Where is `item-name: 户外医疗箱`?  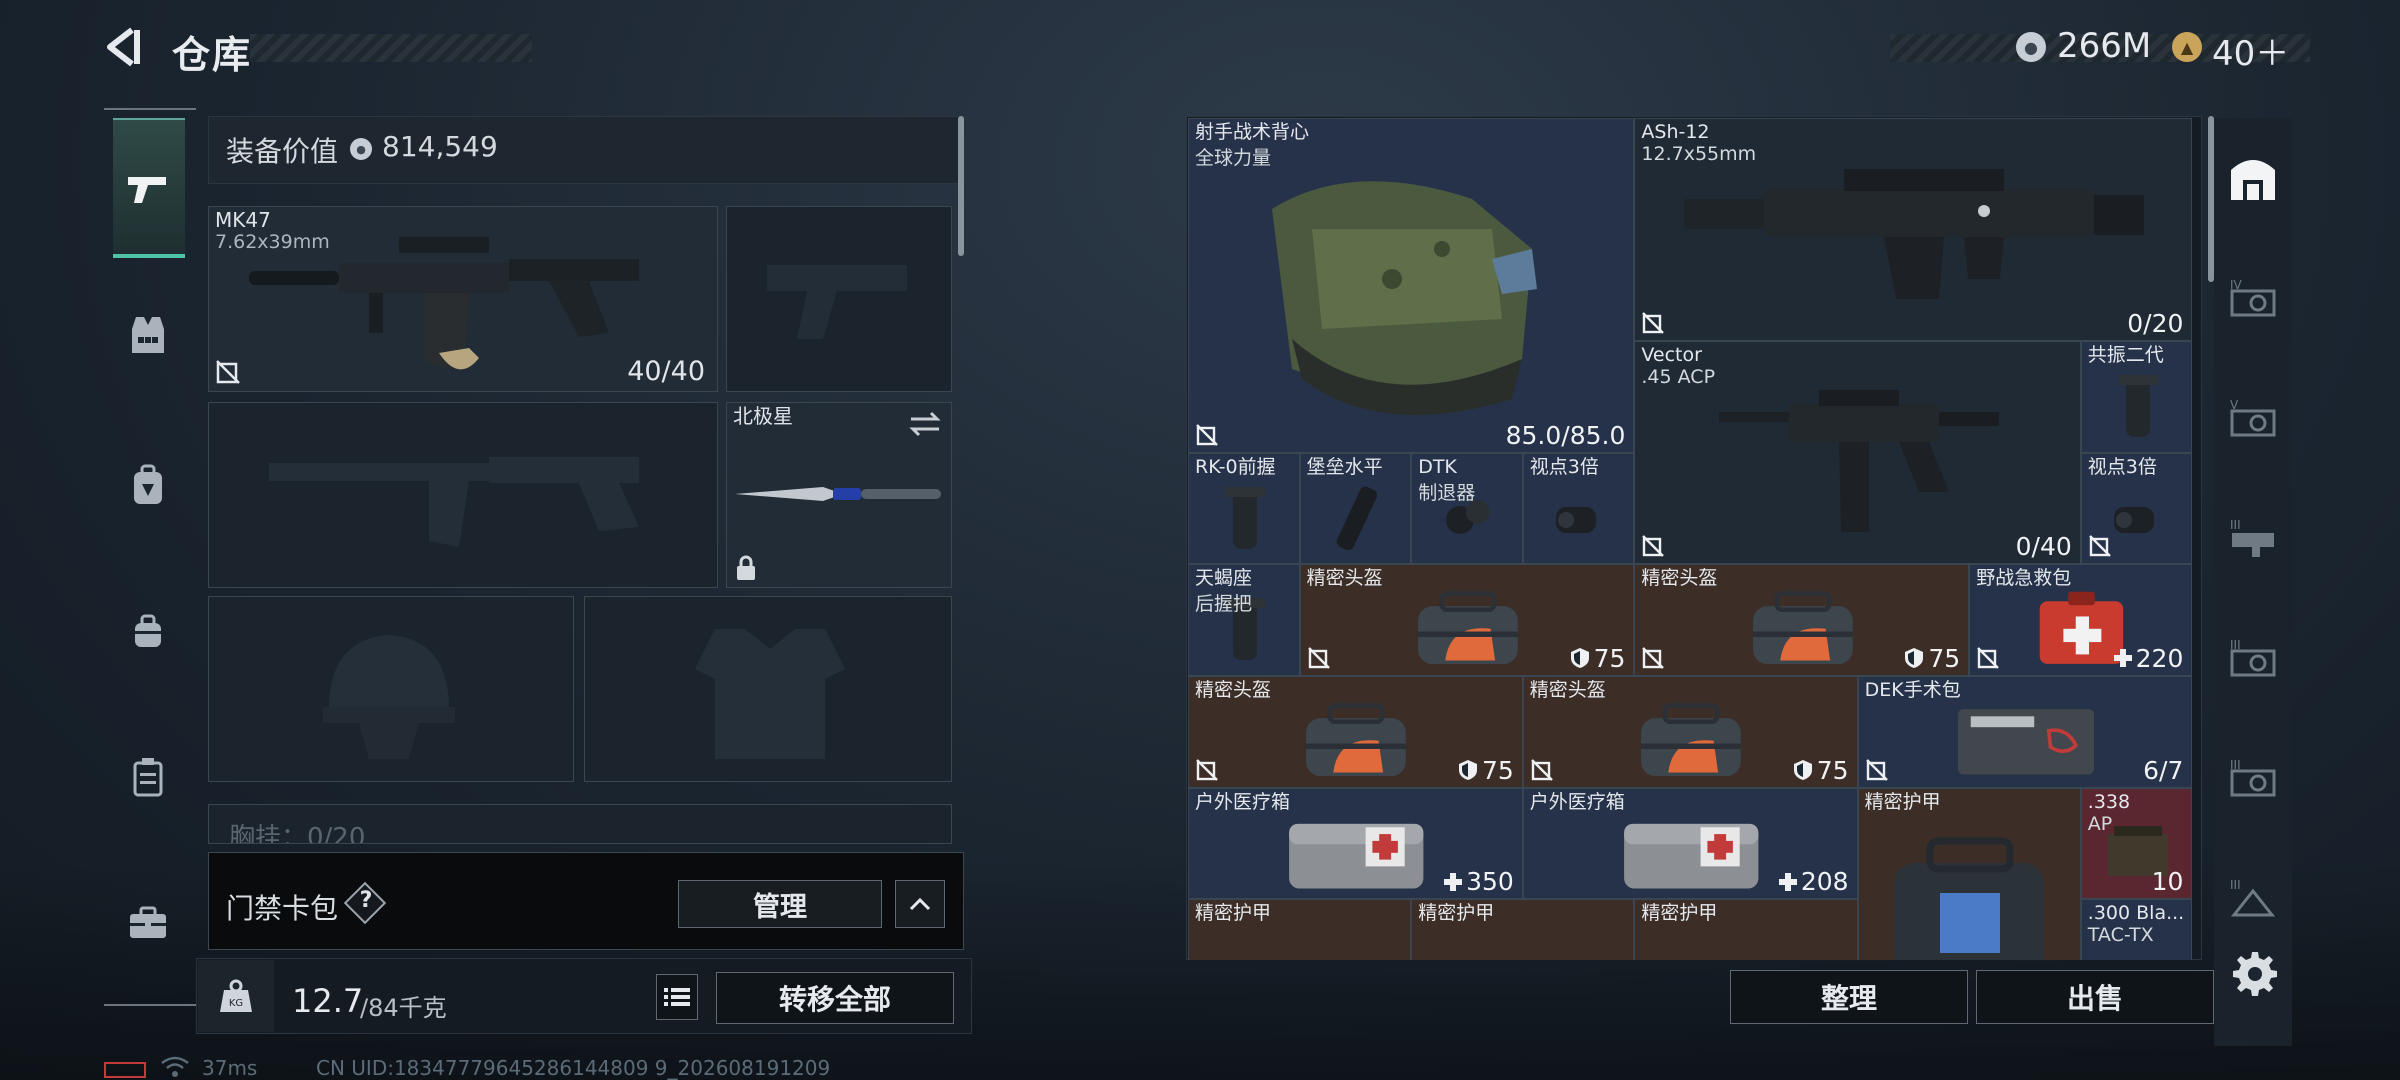 item-name: 户外医疗箱 is located at coordinates (1577, 801).